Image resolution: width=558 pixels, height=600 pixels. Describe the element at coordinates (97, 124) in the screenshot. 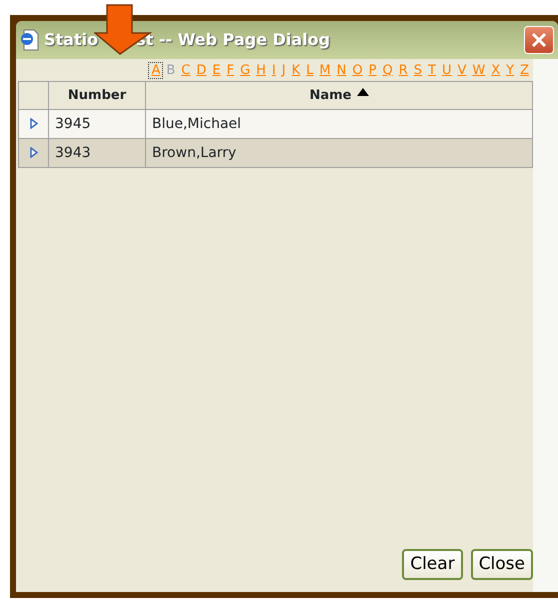

I see `table-cell: 3945` at that location.